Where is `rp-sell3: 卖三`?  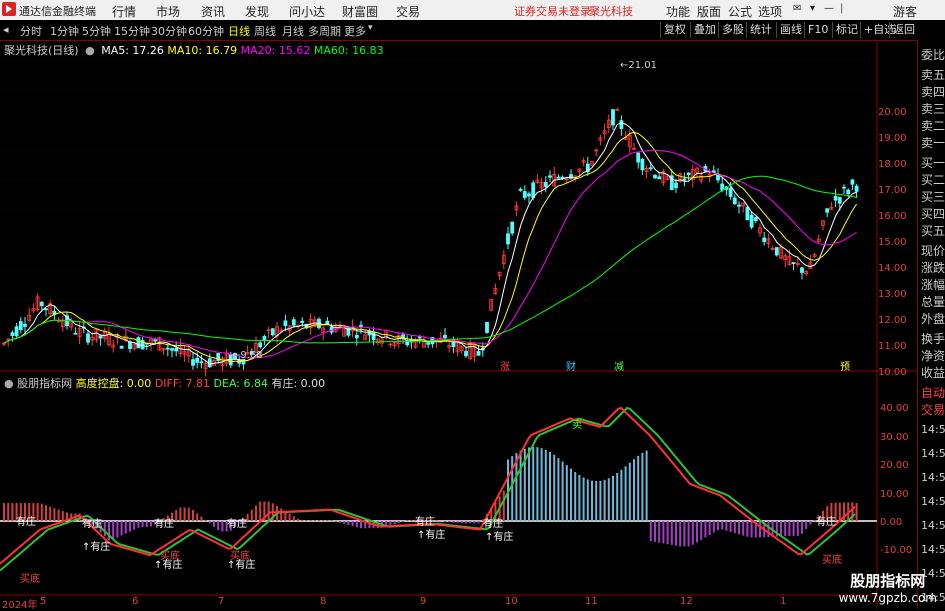
rp-sell3: 卖三 is located at coordinates (933, 108).